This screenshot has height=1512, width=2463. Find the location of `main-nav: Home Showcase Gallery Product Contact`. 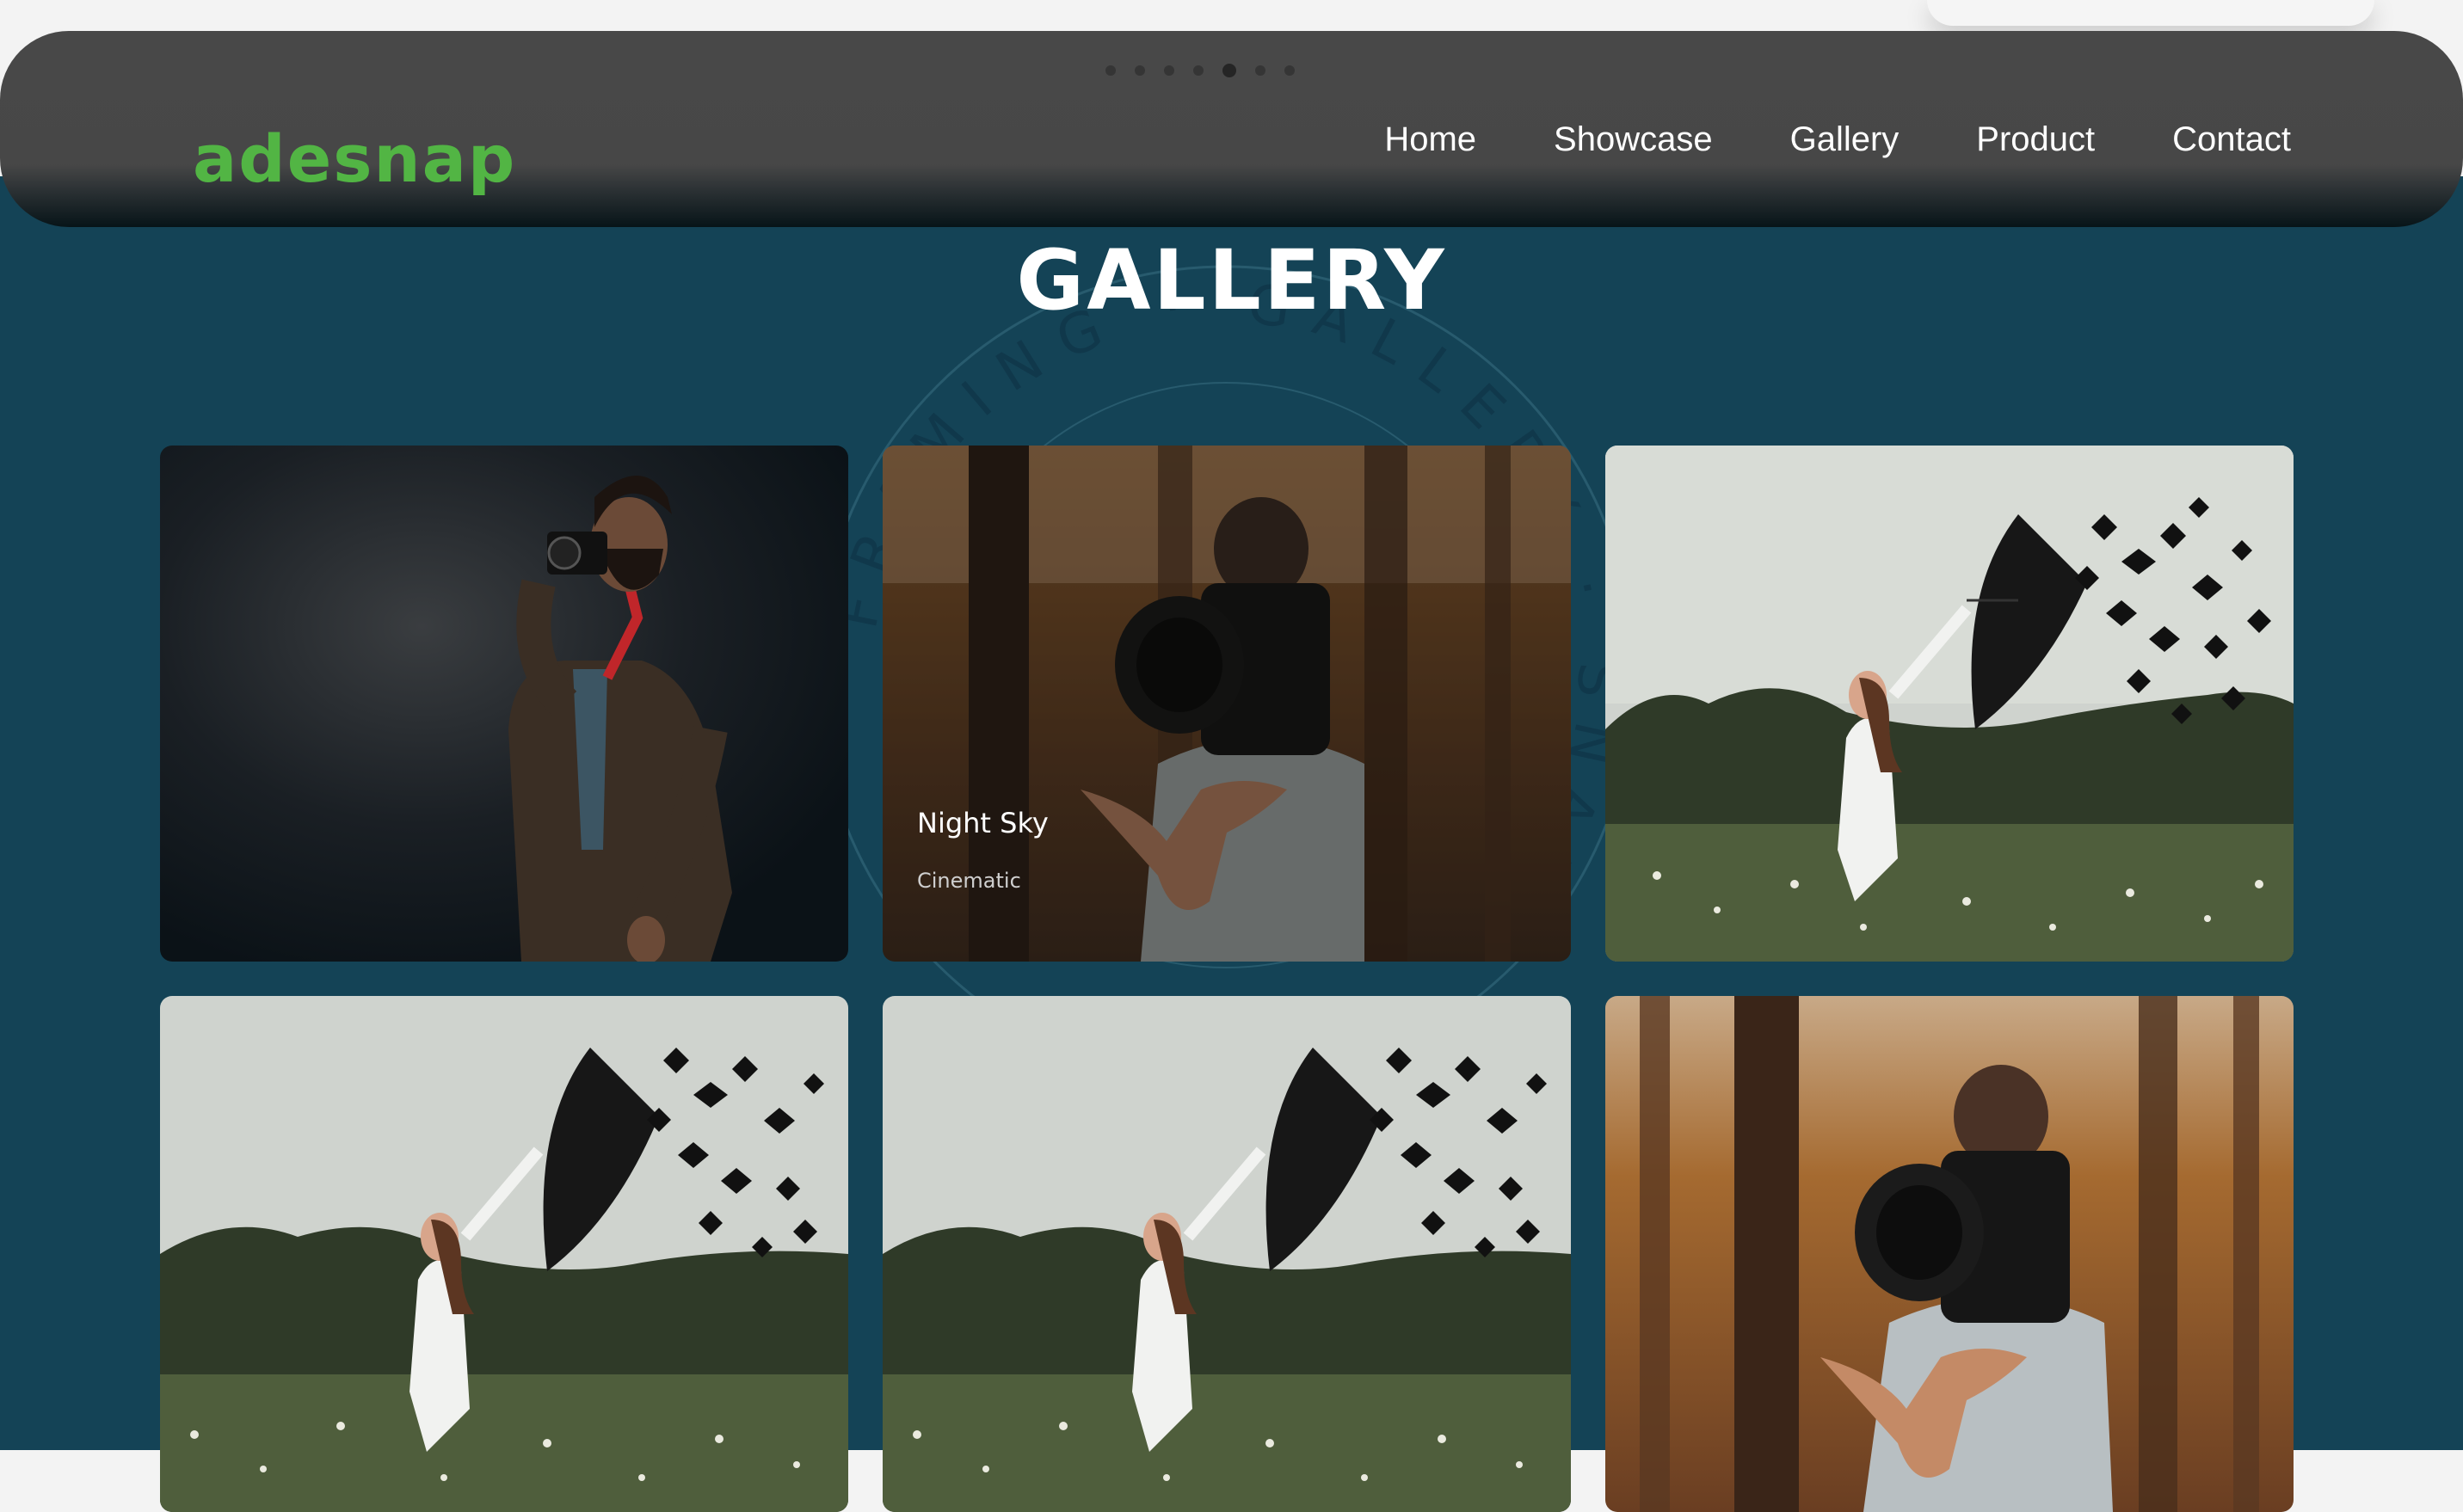

main-nav: Home Showcase Gallery Product Contact is located at coordinates (1837, 140).